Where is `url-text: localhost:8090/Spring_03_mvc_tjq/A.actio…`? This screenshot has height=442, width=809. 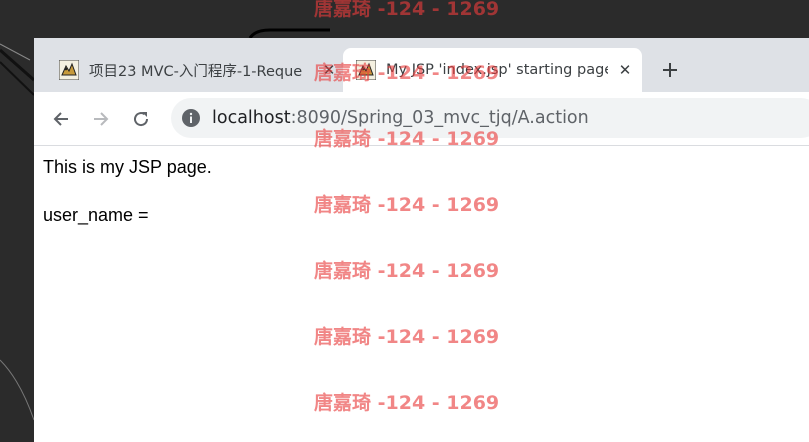
url-text: localhost:8090/Spring_03_mvc_tjq/A.actio… is located at coordinates (400, 118).